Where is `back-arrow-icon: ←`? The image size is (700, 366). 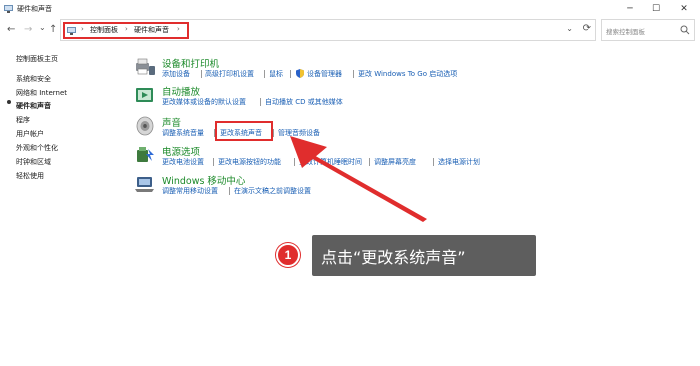
back-arrow-icon: ← is located at coordinates (11, 29).